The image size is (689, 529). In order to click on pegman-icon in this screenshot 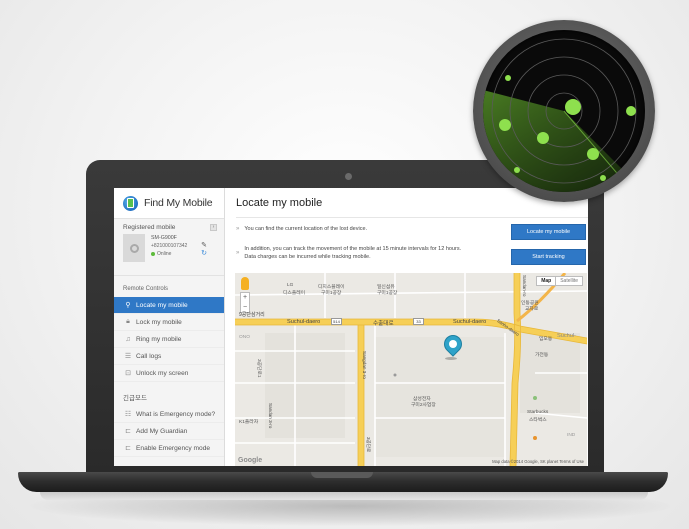, I will do `click(245, 283)`.